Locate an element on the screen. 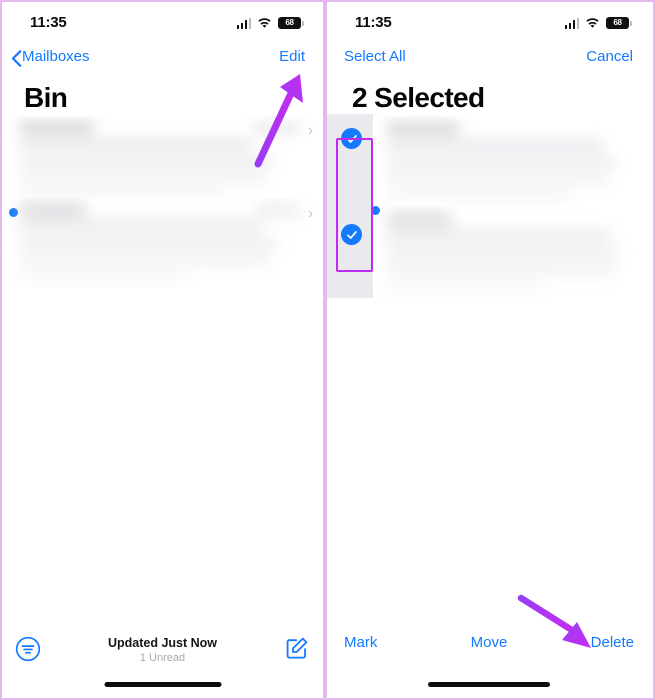 The width and height of the screenshot is (655, 700). delete-button: Delete is located at coordinates (612, 642).